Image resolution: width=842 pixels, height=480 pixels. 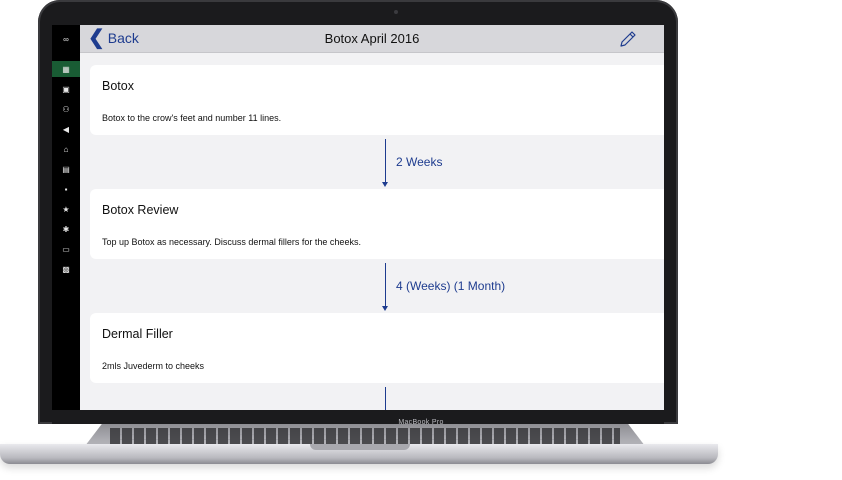 I want to click on sidebar-item-infinity: ∞, so click(x=66, y=39).